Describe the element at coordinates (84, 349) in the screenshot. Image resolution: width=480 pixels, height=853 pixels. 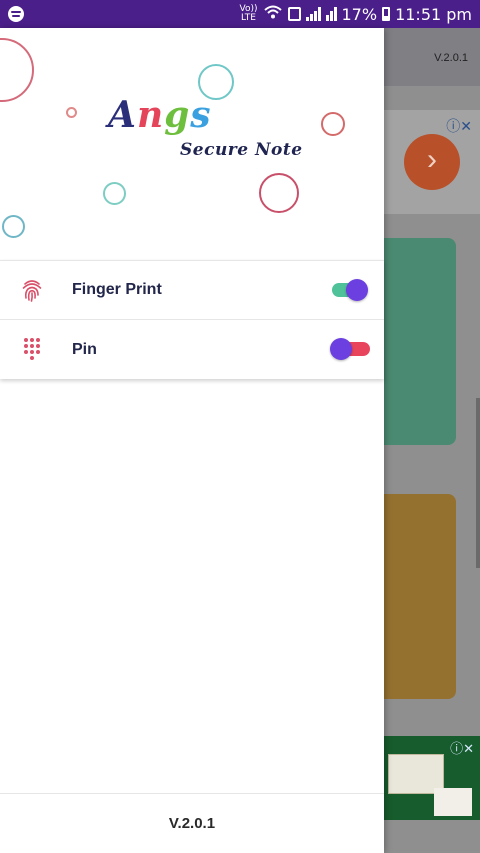
I see `menu-item-label: Pin` at that location.